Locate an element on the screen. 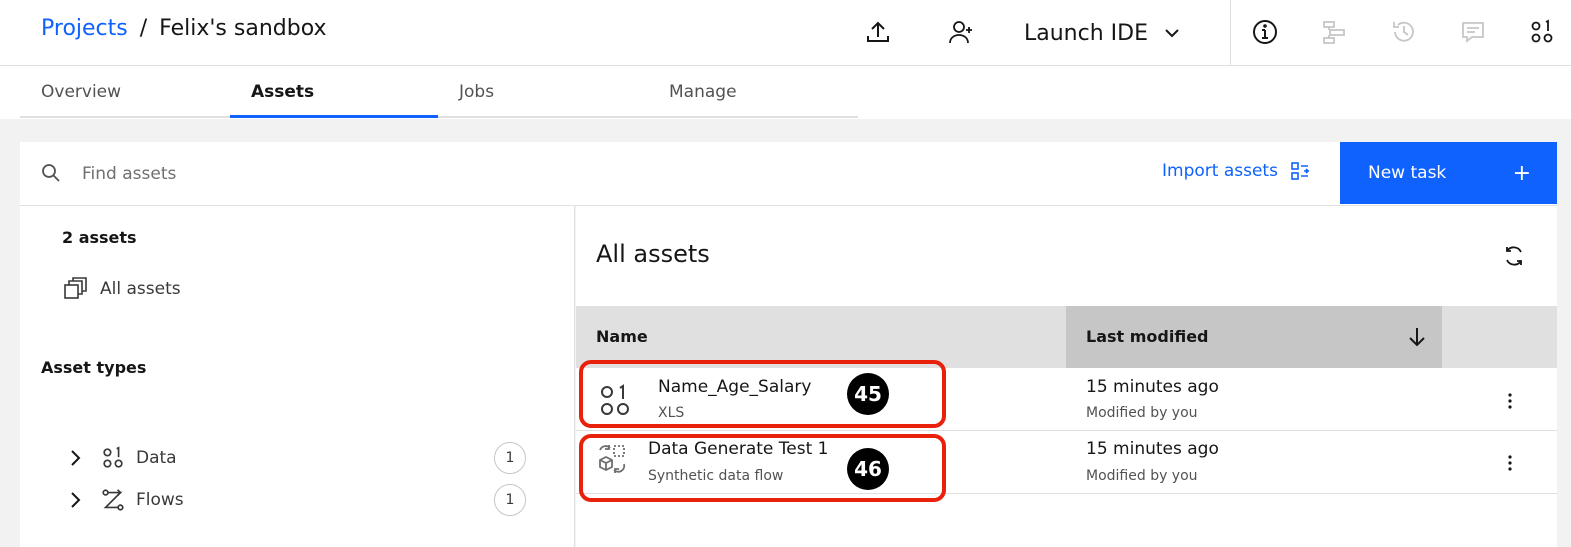  launch-ide-label: Launch IDE is located at coordinates (1086, 33).